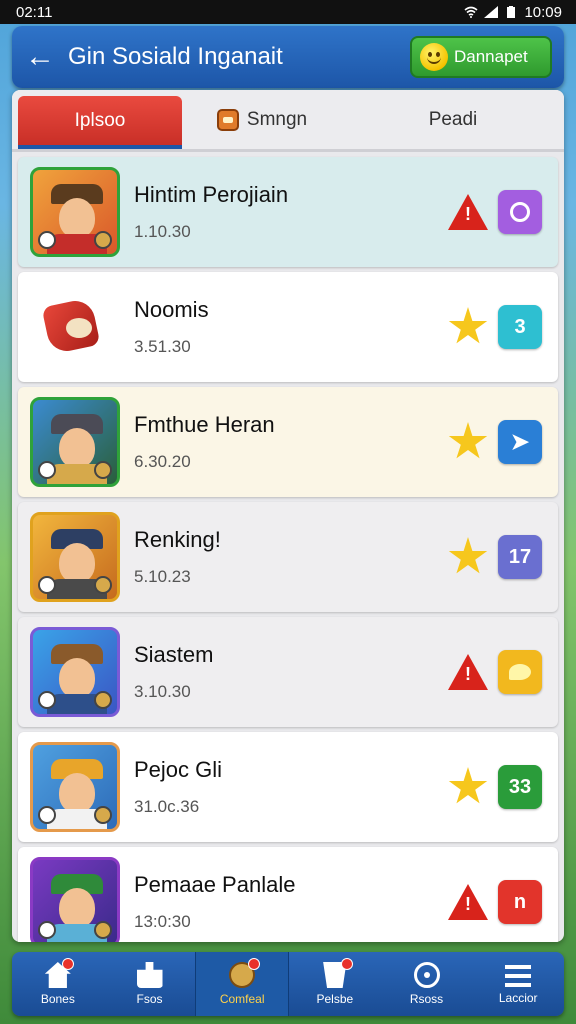 The height and width of the screenshot is (1024, 576). Describe the element at coordinates (288, 557) in the screenshot. I see `list-item: Renking! 5.10.23 17` at that location.